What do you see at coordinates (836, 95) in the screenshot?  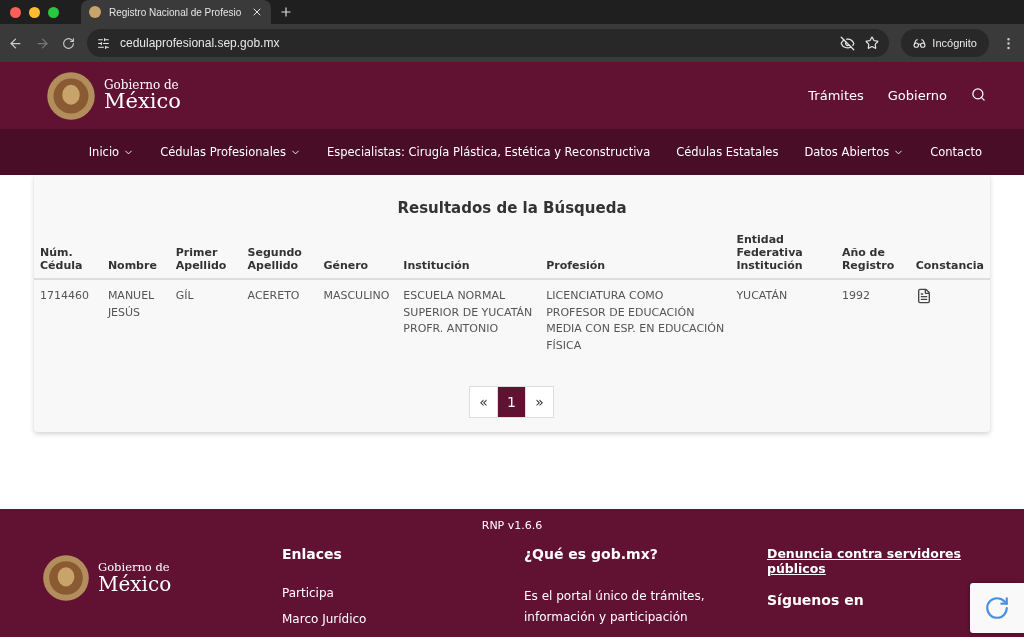 I see `header-link: Trámites` at bounding box center [836, 95].